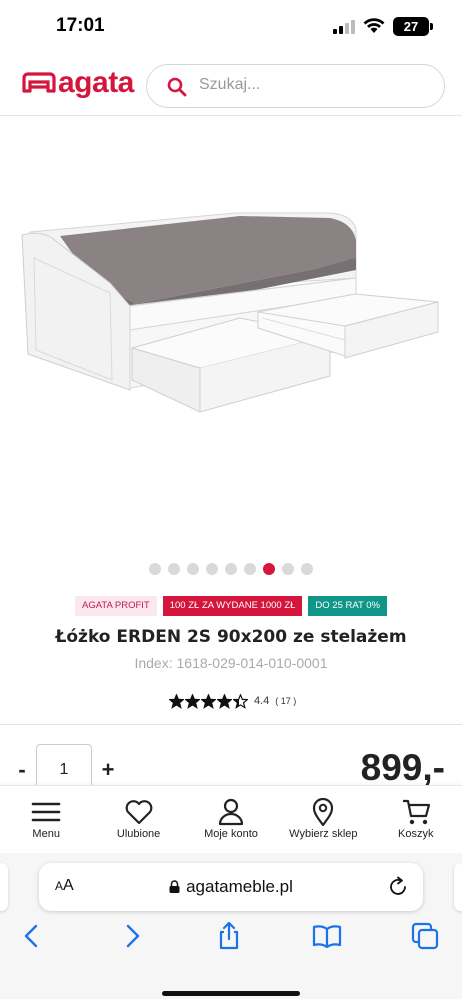 This screenshot has width=462, height=999. I want to click on nav-account-label: Moje konto, so click(231, 834).